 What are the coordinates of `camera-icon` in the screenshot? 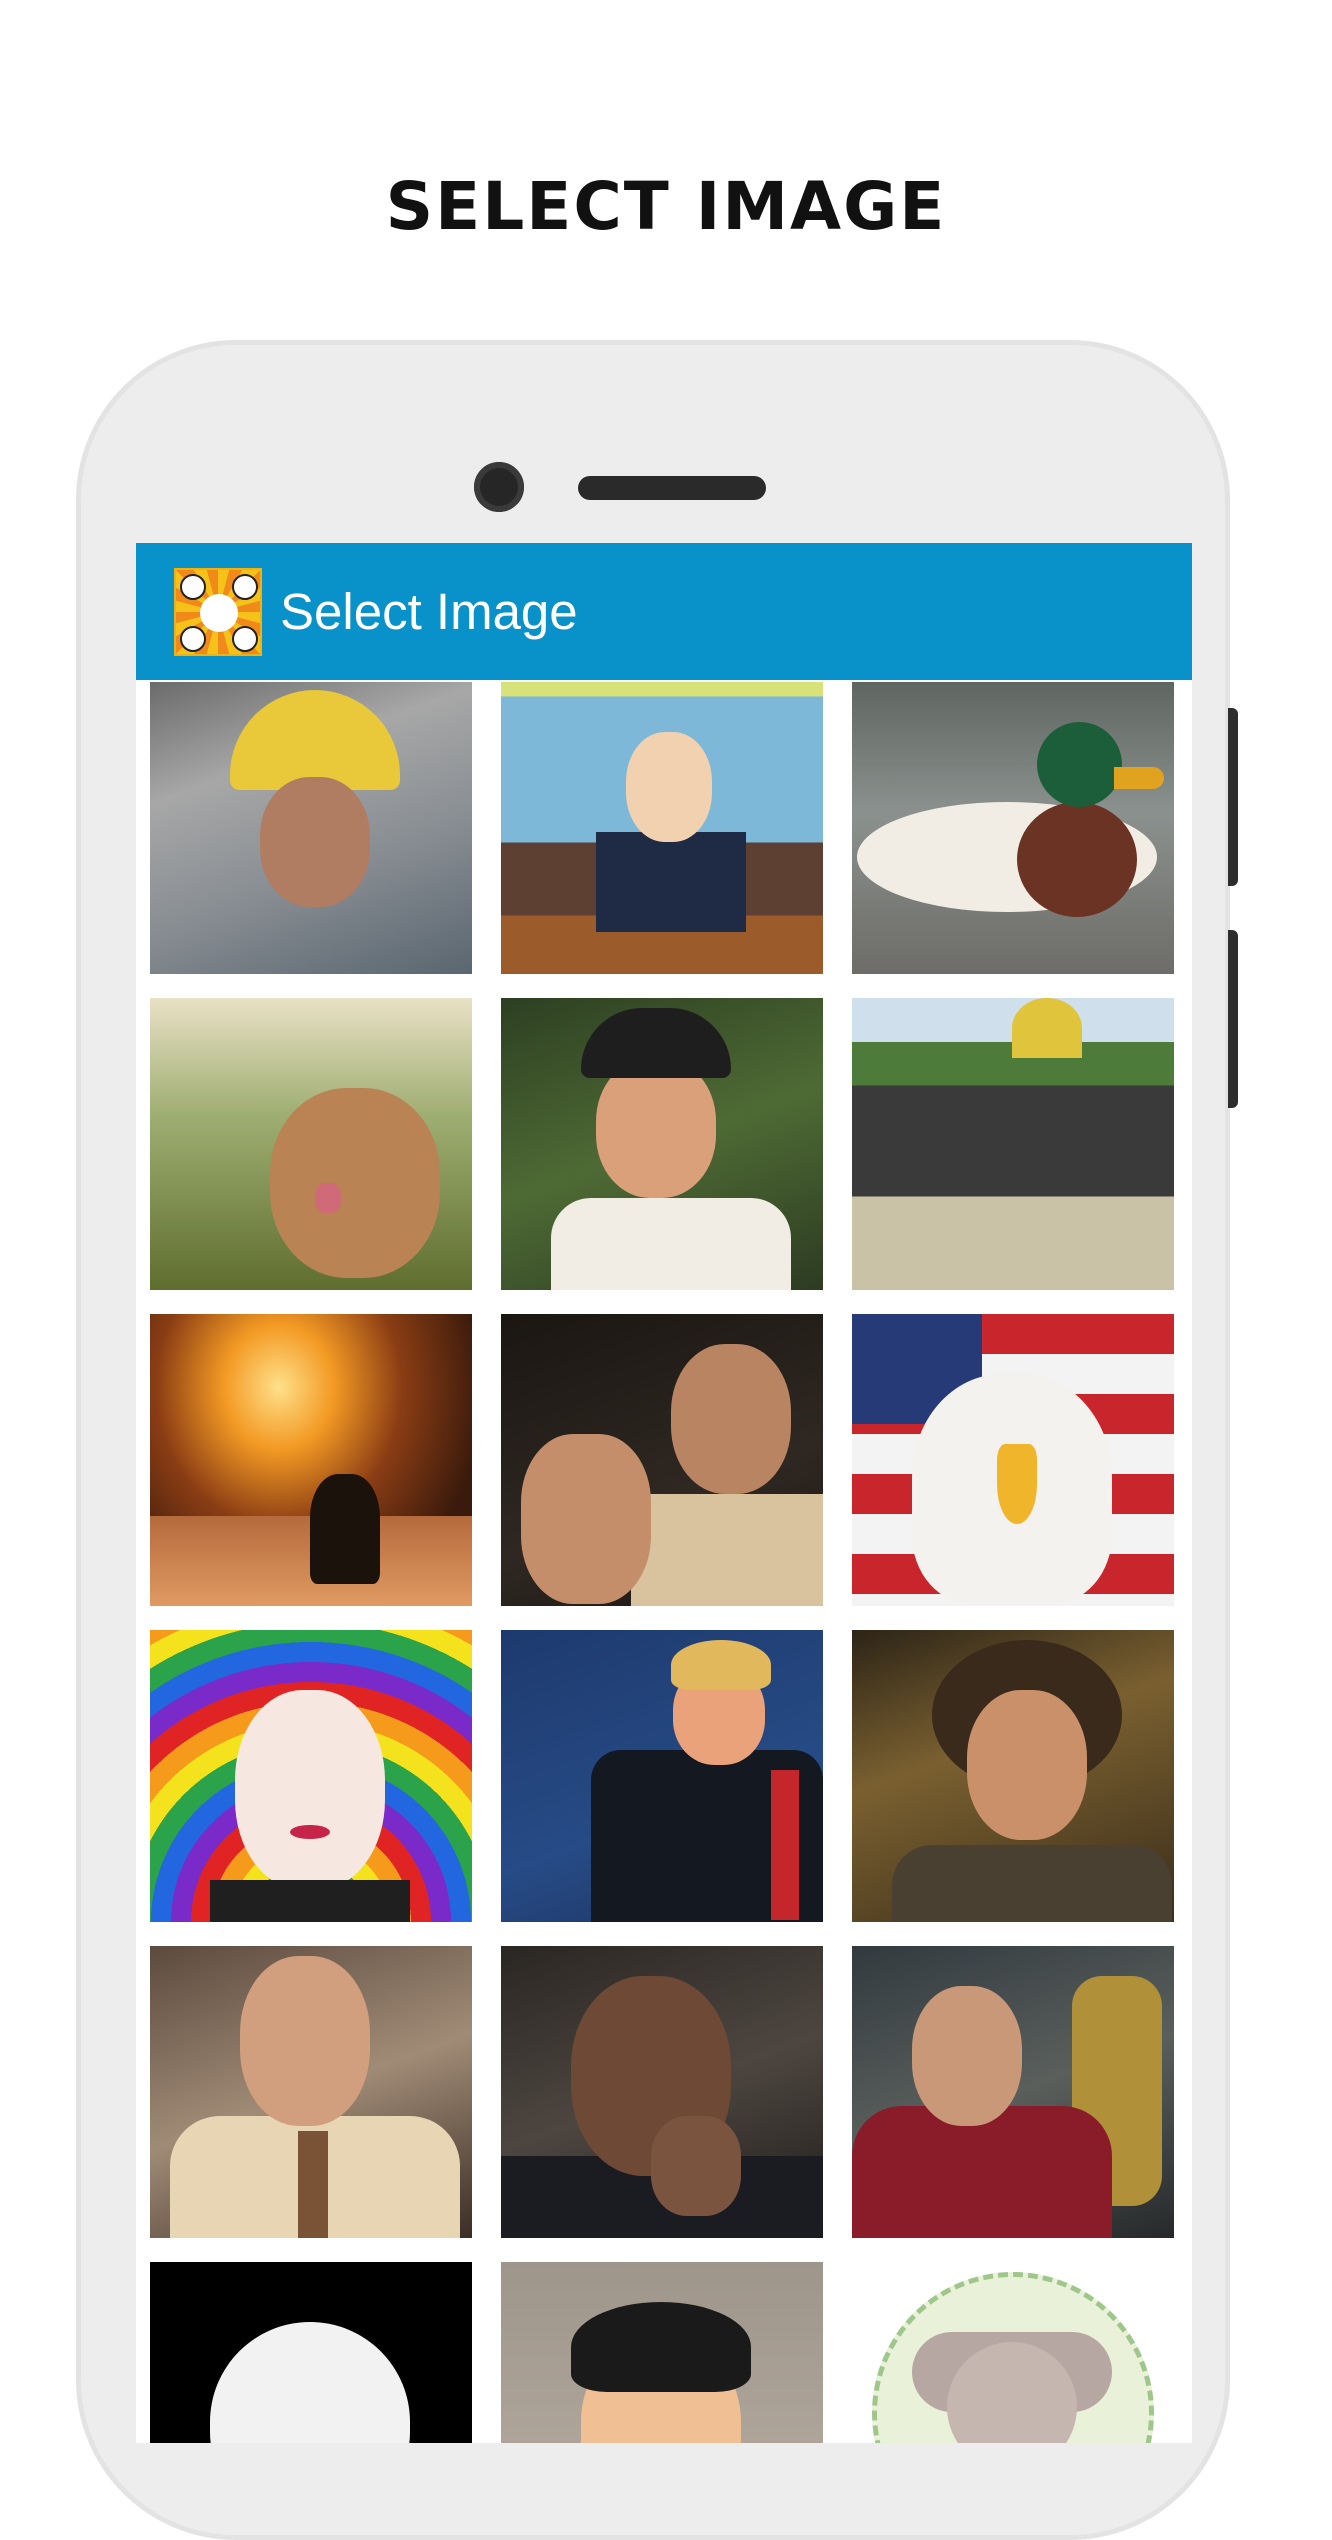 It's located at (499, 487).